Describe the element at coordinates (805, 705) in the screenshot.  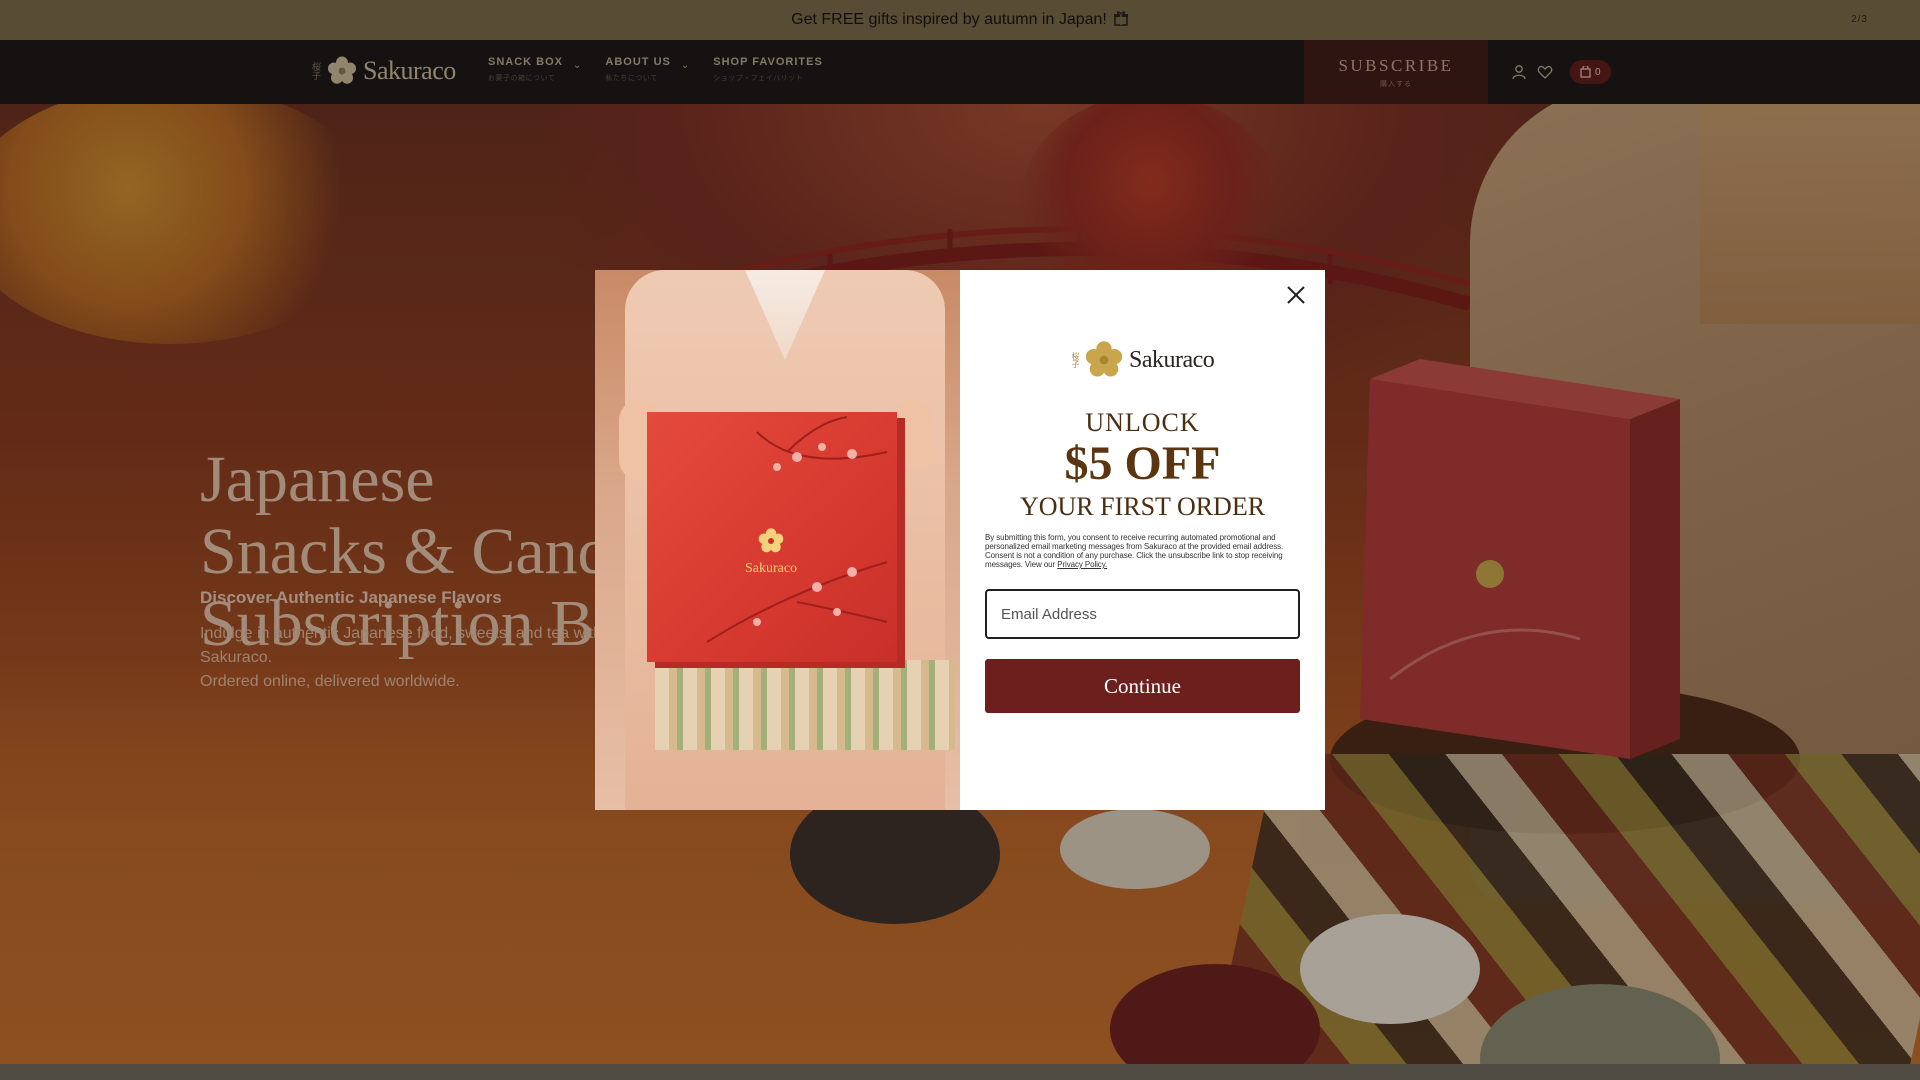
I see `kimono-obi` at that location.